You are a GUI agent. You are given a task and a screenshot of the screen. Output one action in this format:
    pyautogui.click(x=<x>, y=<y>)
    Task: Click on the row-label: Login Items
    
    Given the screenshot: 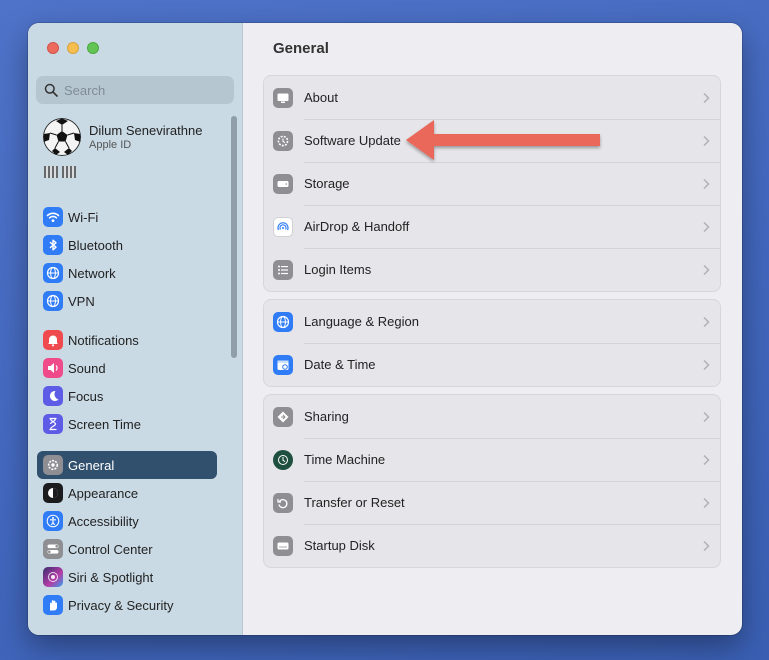 What is the action you would take?
    pyautogui.click(x=338, y=269)
    